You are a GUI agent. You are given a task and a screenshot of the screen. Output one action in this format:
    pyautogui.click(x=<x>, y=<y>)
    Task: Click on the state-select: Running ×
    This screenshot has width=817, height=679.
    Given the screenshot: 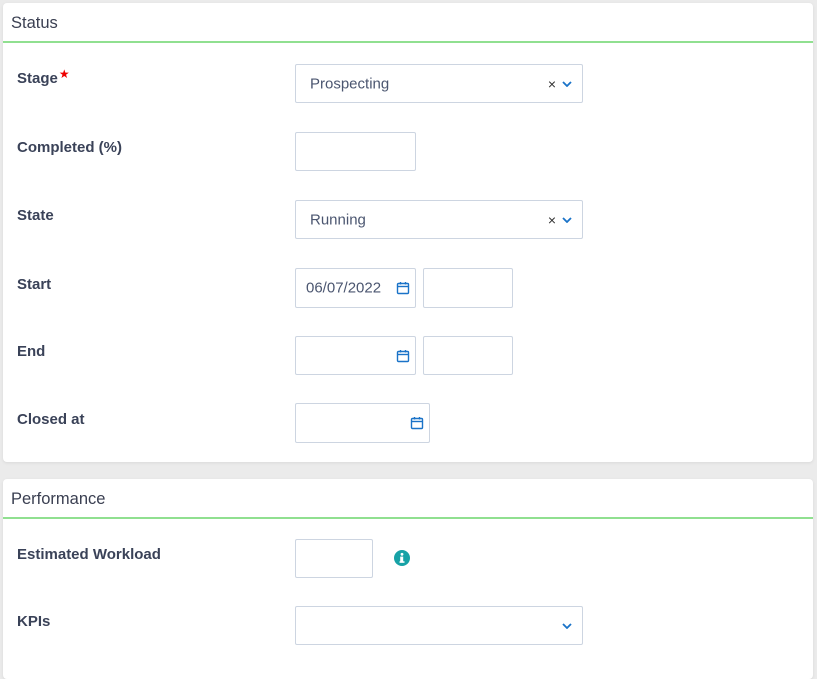 What is the action you would take?
    pyautogui.click(x=439, y=219)
    